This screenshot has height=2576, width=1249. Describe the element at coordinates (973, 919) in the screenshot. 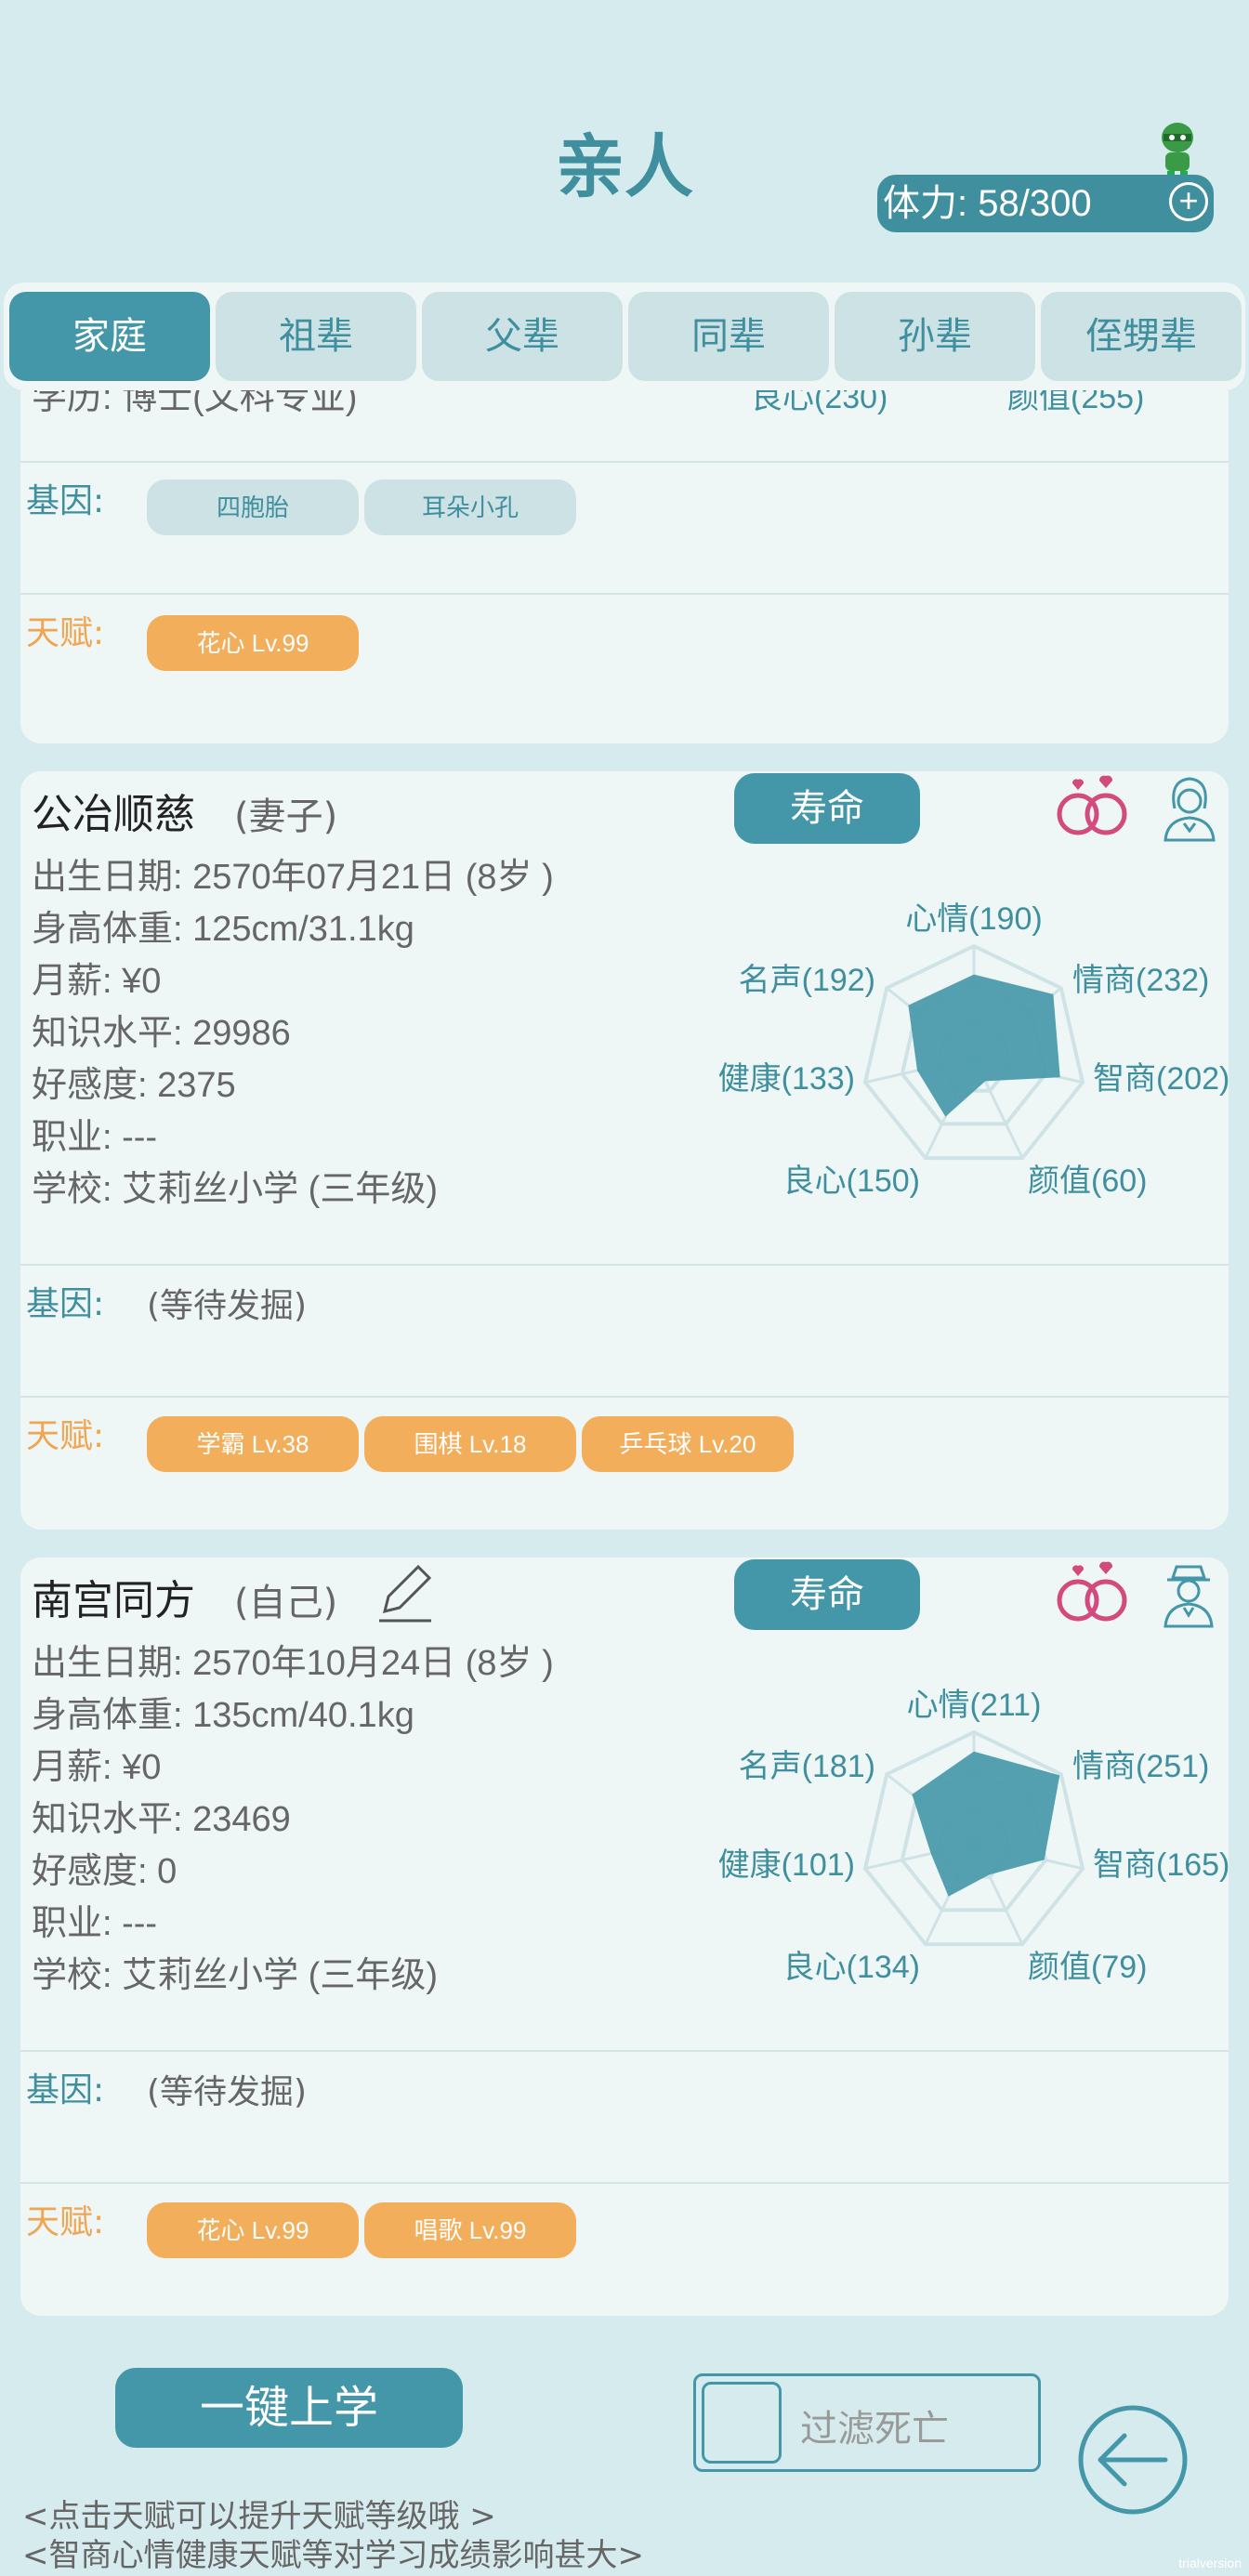

I see `stat-label: 心情(190)` at that location.